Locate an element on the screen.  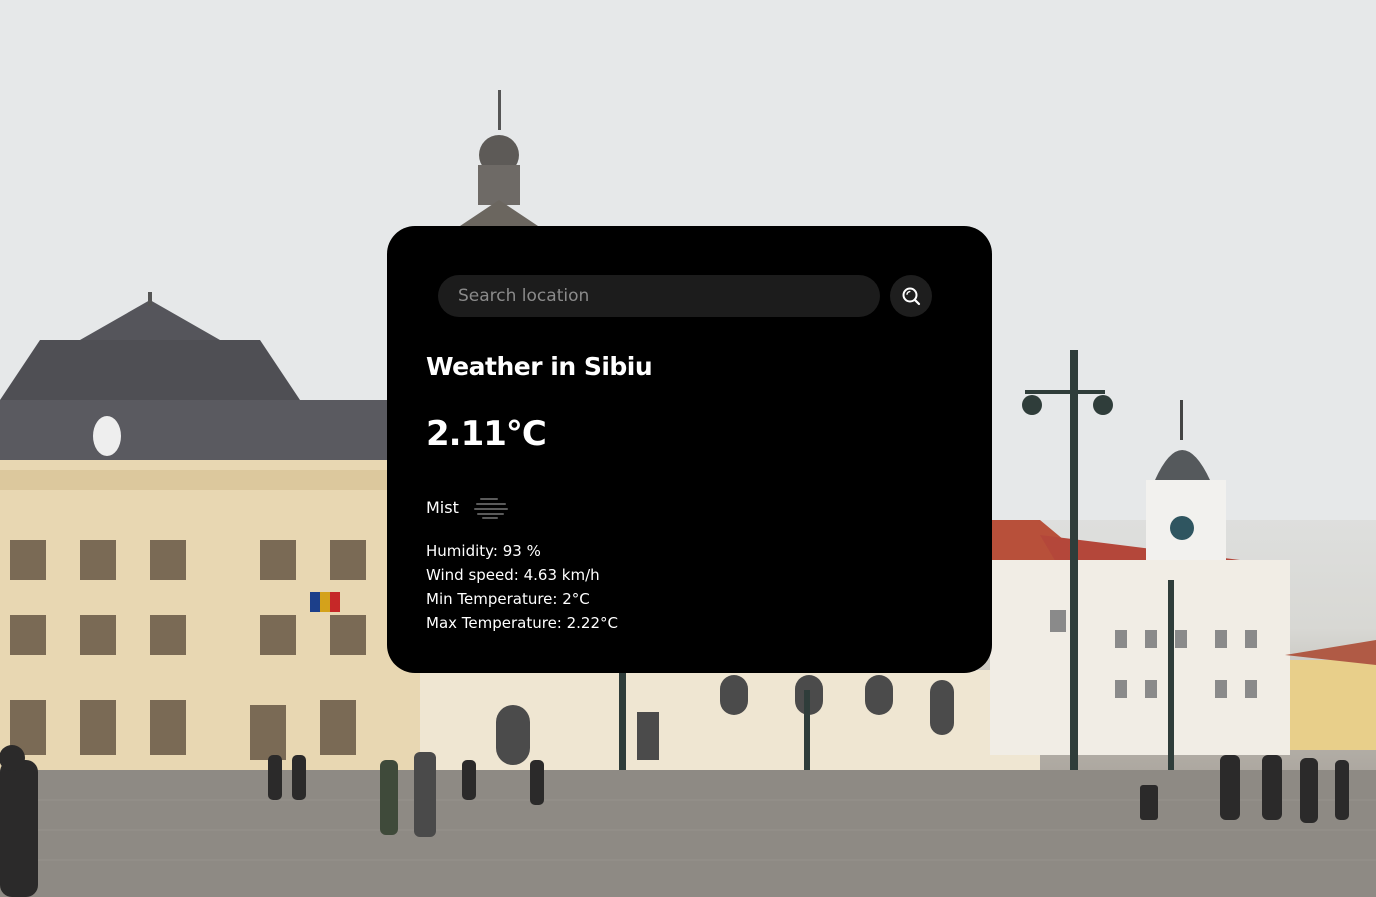
mist-icon is located at coordinates (490, 508).